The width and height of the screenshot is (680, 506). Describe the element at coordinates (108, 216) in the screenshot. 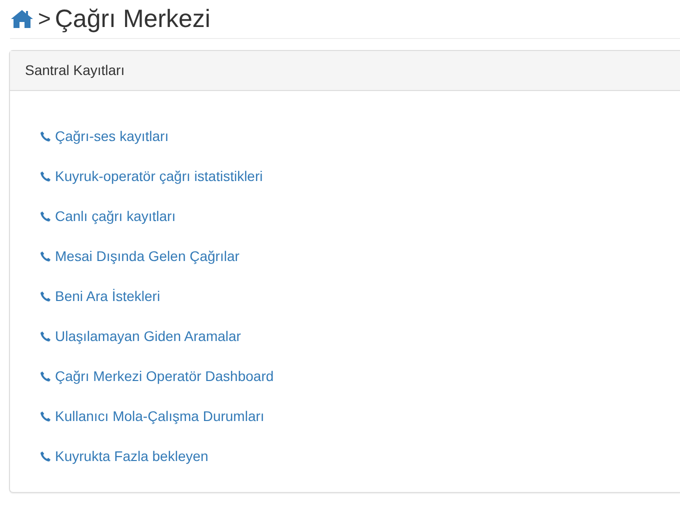

I see `menu-link: Canlı çağrı kayıtları` at that location.